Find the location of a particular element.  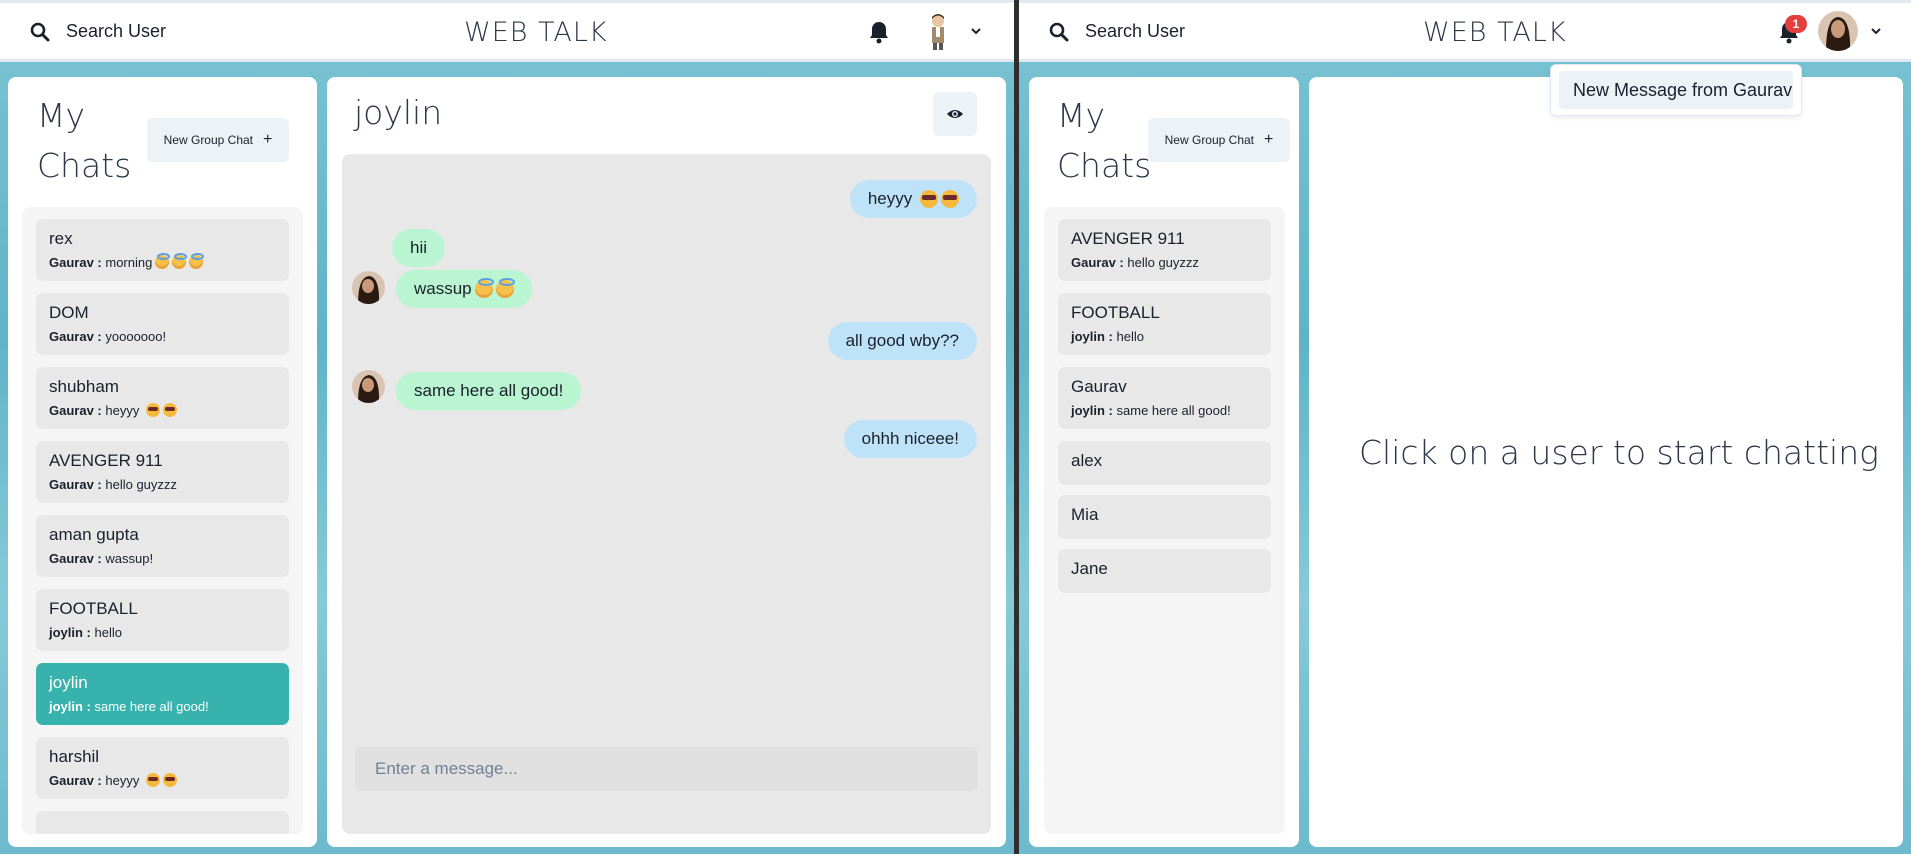

chat-last-message: Gaurav : yooooooo! is located at coordinates (108, 336).